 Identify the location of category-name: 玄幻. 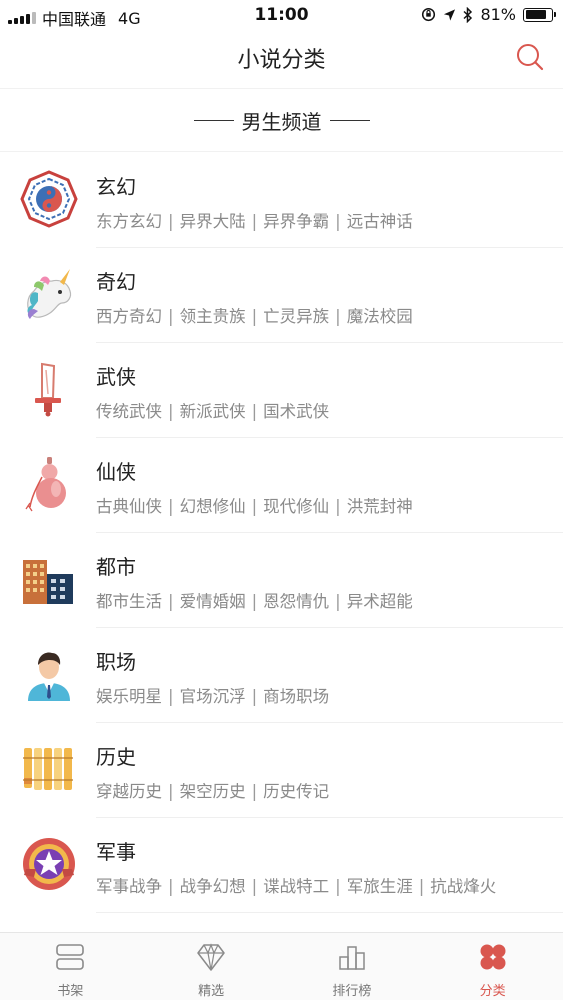
(116, 187).